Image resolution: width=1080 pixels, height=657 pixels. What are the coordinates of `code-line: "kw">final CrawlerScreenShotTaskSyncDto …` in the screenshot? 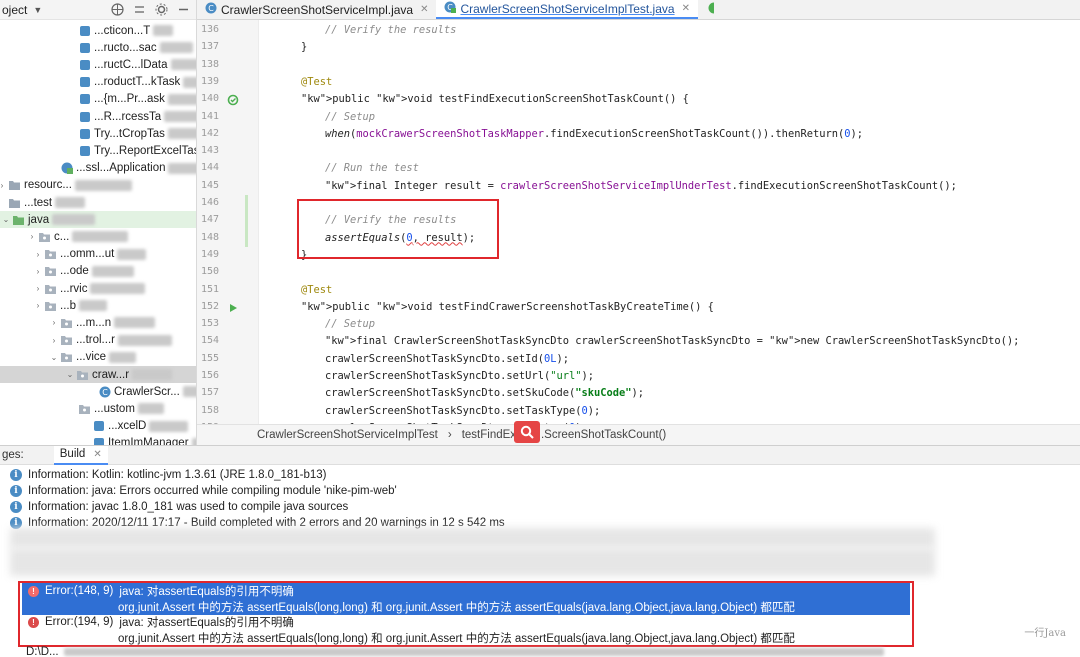 It's located at (648, 341).